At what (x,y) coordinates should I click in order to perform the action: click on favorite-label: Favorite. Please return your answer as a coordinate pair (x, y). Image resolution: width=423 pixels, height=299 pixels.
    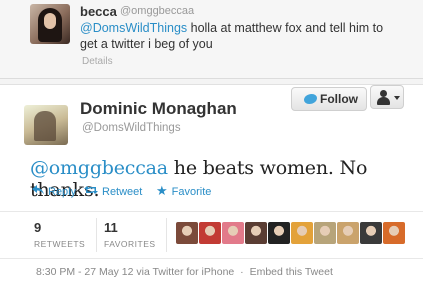
    Looking at the image, I should click on (191, 192).